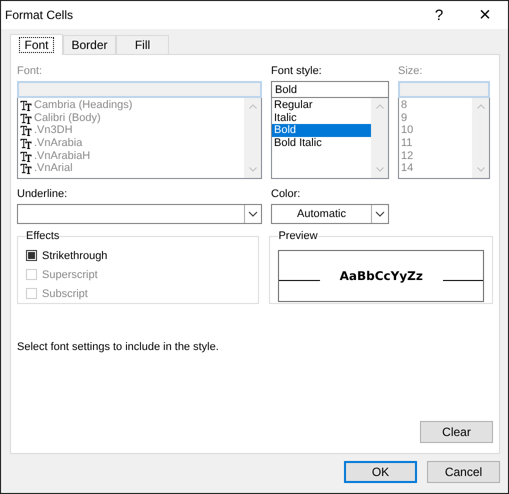 The width and height of the screenshot is (509, 494). I want to click on close-button: ×, so click(485, 15).